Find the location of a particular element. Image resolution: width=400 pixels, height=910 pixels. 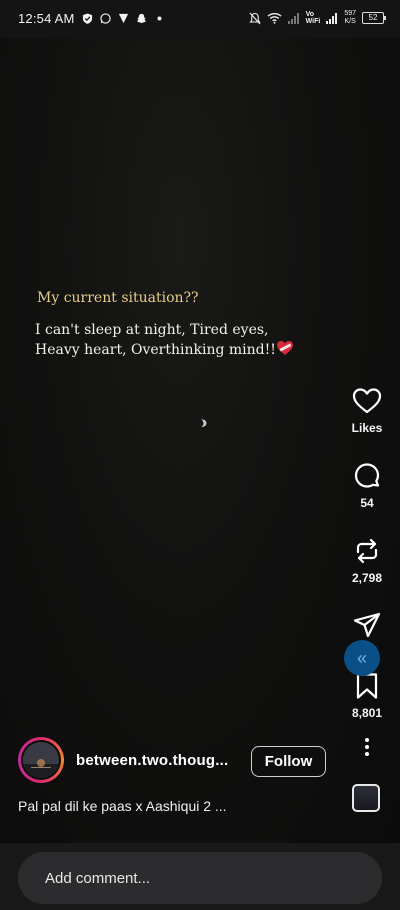

send-icon is located at coordinates (367, 625).